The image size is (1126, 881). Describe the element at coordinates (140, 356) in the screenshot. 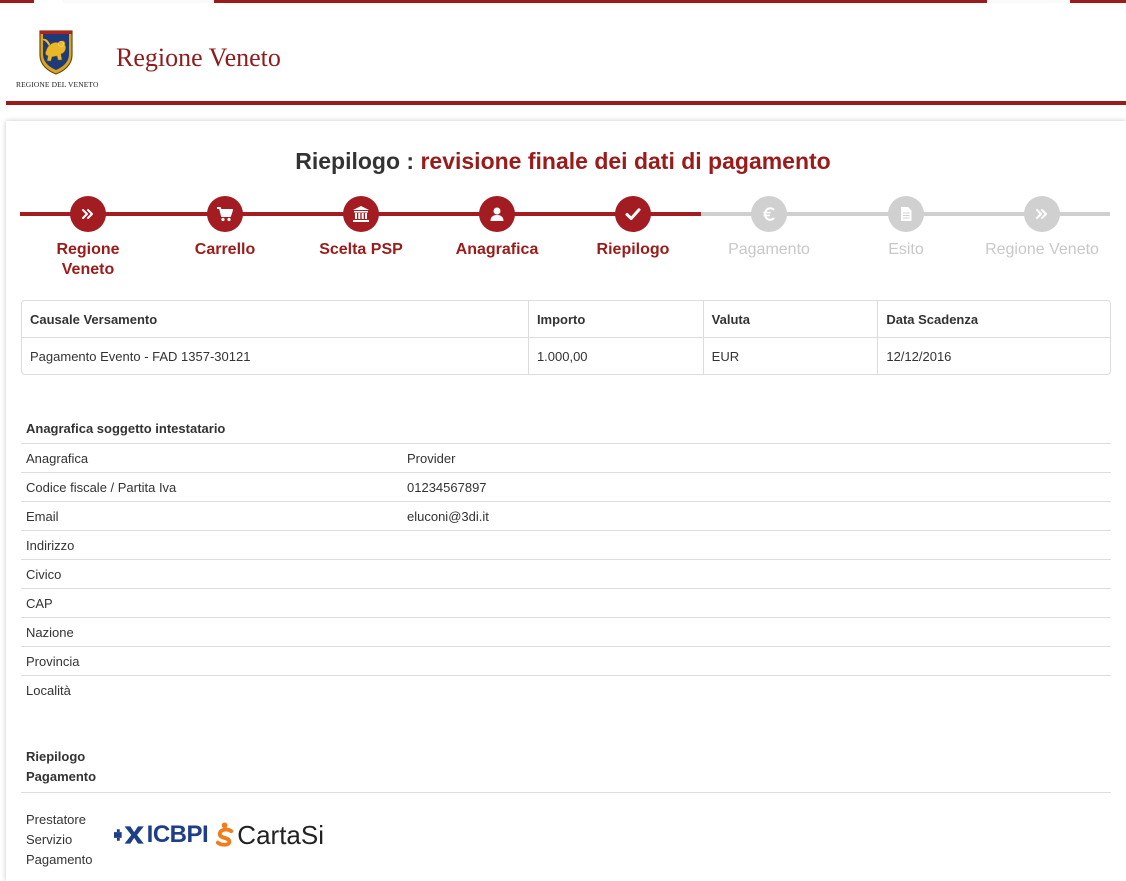

I see `cell-causale: Pagamento Evento - FAD 1357-30121` at that location.